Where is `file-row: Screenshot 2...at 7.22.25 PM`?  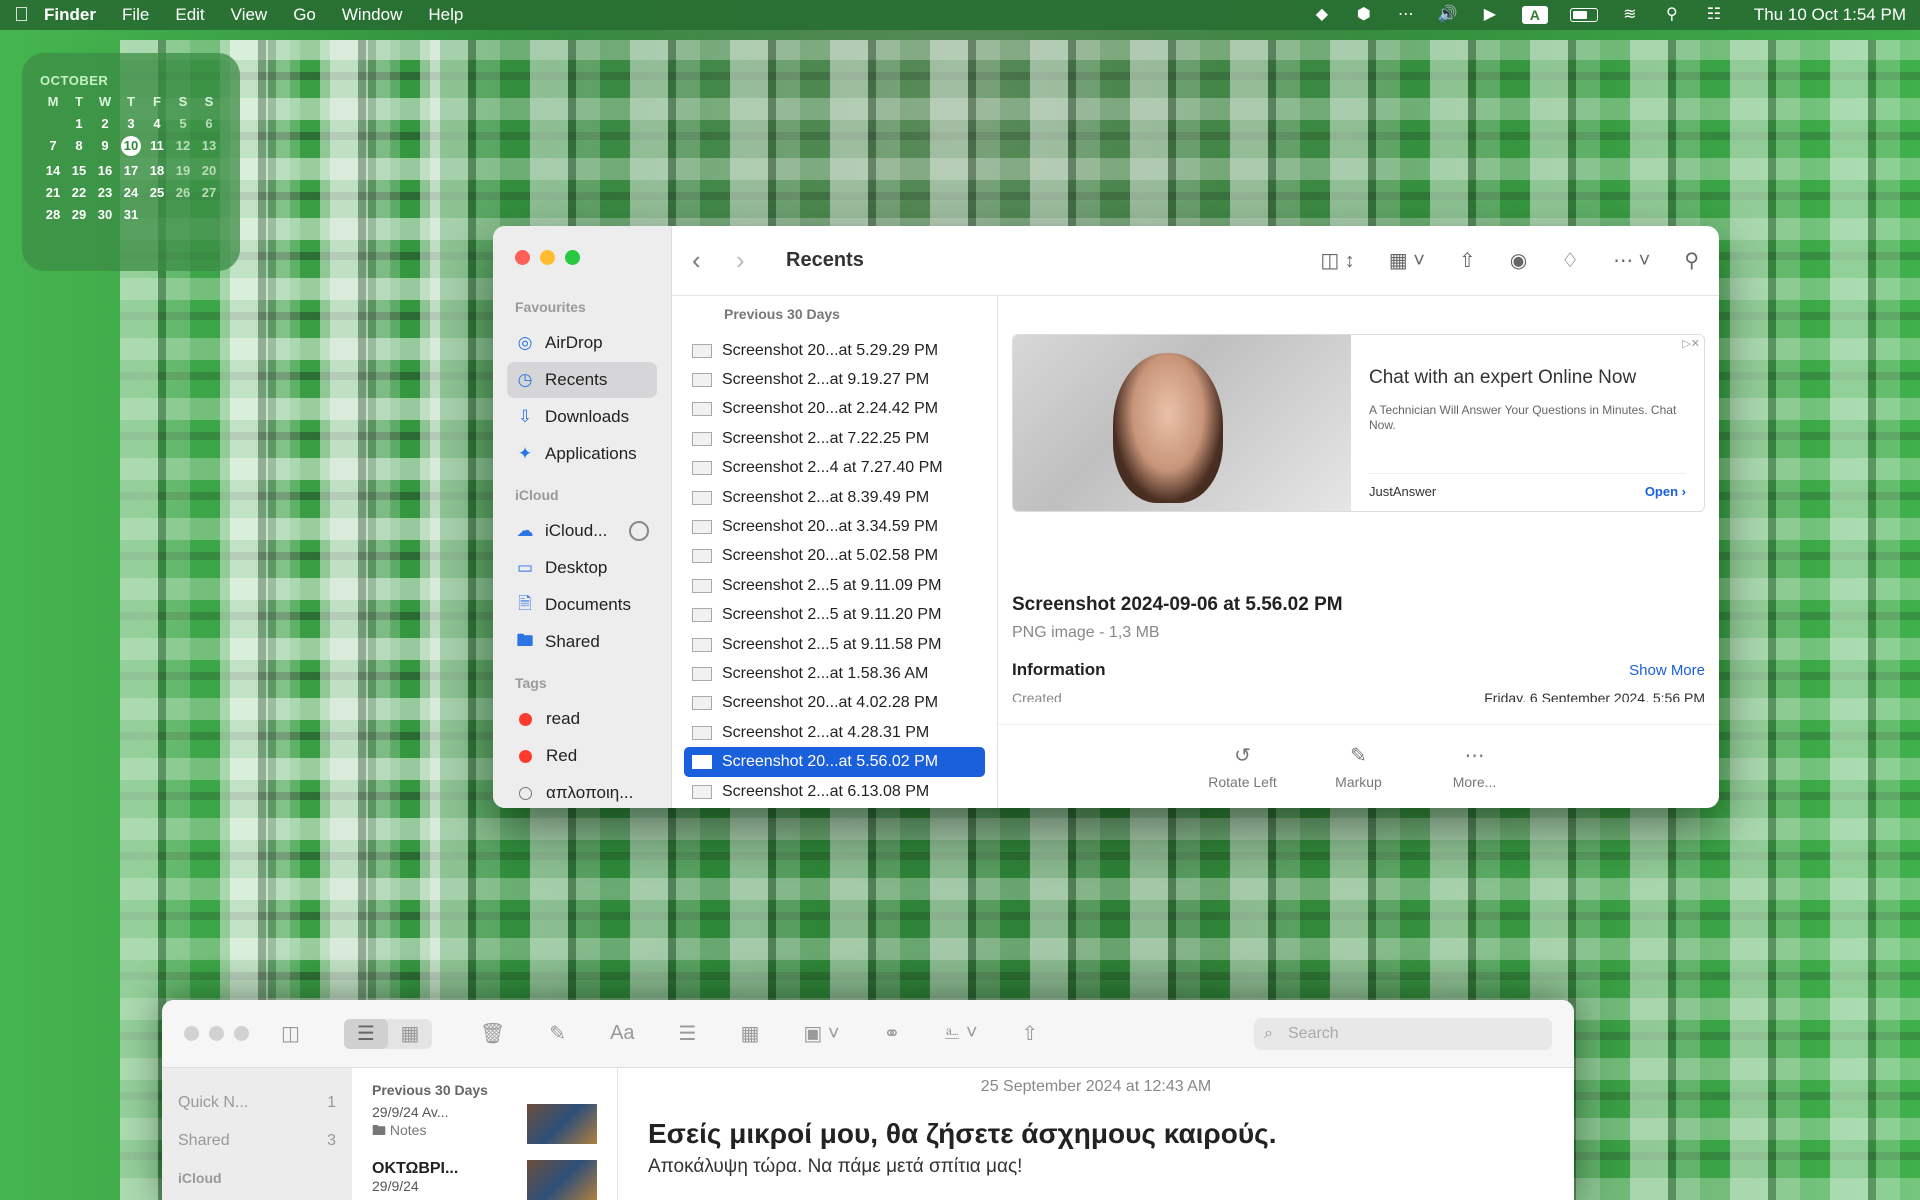 file-row: Screenshot 2...at 7.22.25 PM is located at coordinates (834, 438).